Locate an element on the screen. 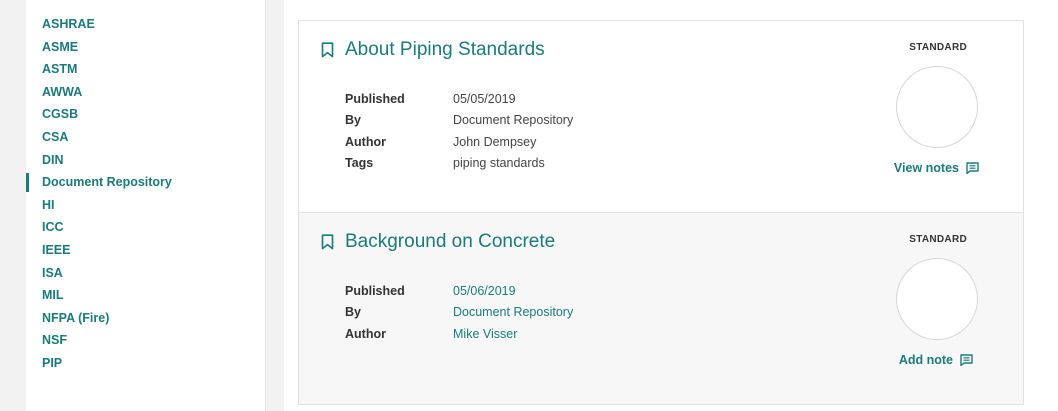  meta-row-published: Published 05/05/2019 is located at coordinates (459, 99).